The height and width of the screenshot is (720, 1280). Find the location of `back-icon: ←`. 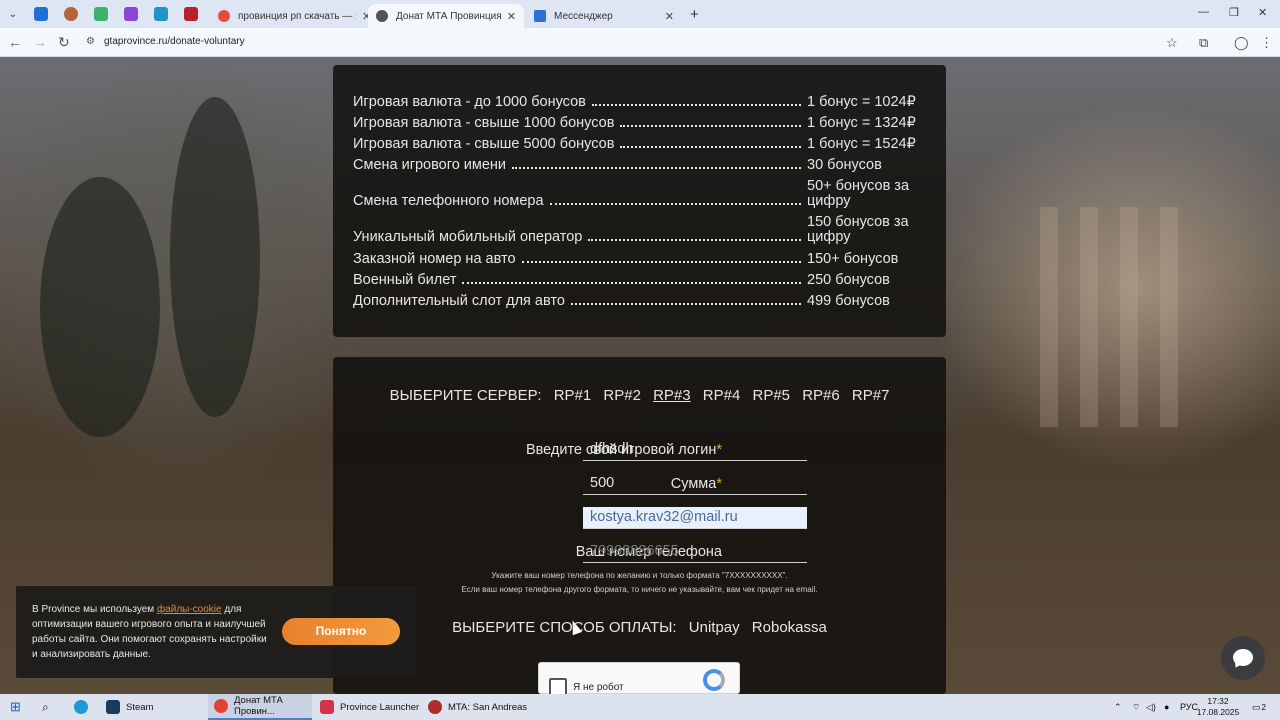

back-icon: ← is located at coordinates (15, 42).